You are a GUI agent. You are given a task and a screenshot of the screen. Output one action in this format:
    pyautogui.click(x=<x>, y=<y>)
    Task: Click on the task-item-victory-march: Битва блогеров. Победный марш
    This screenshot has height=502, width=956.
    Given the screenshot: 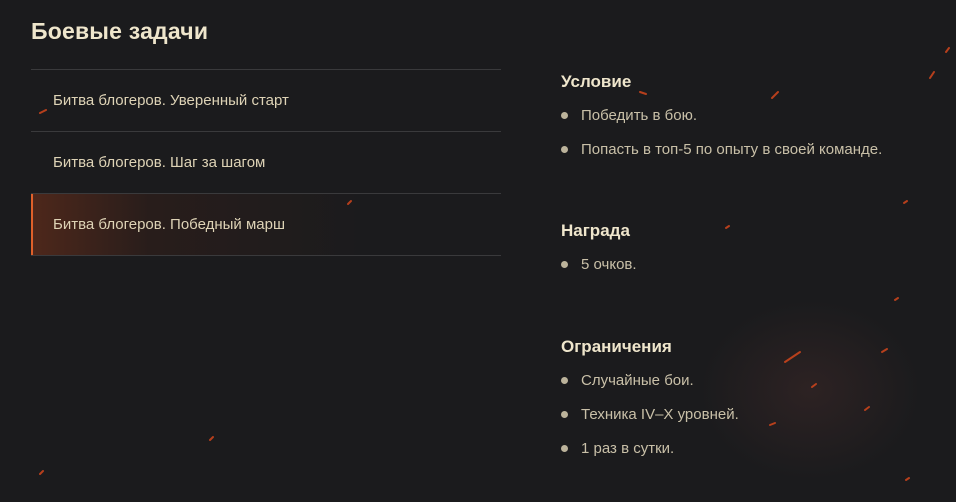 What is the action you would take?
    pyautogui.click(x=266, y=225)
    